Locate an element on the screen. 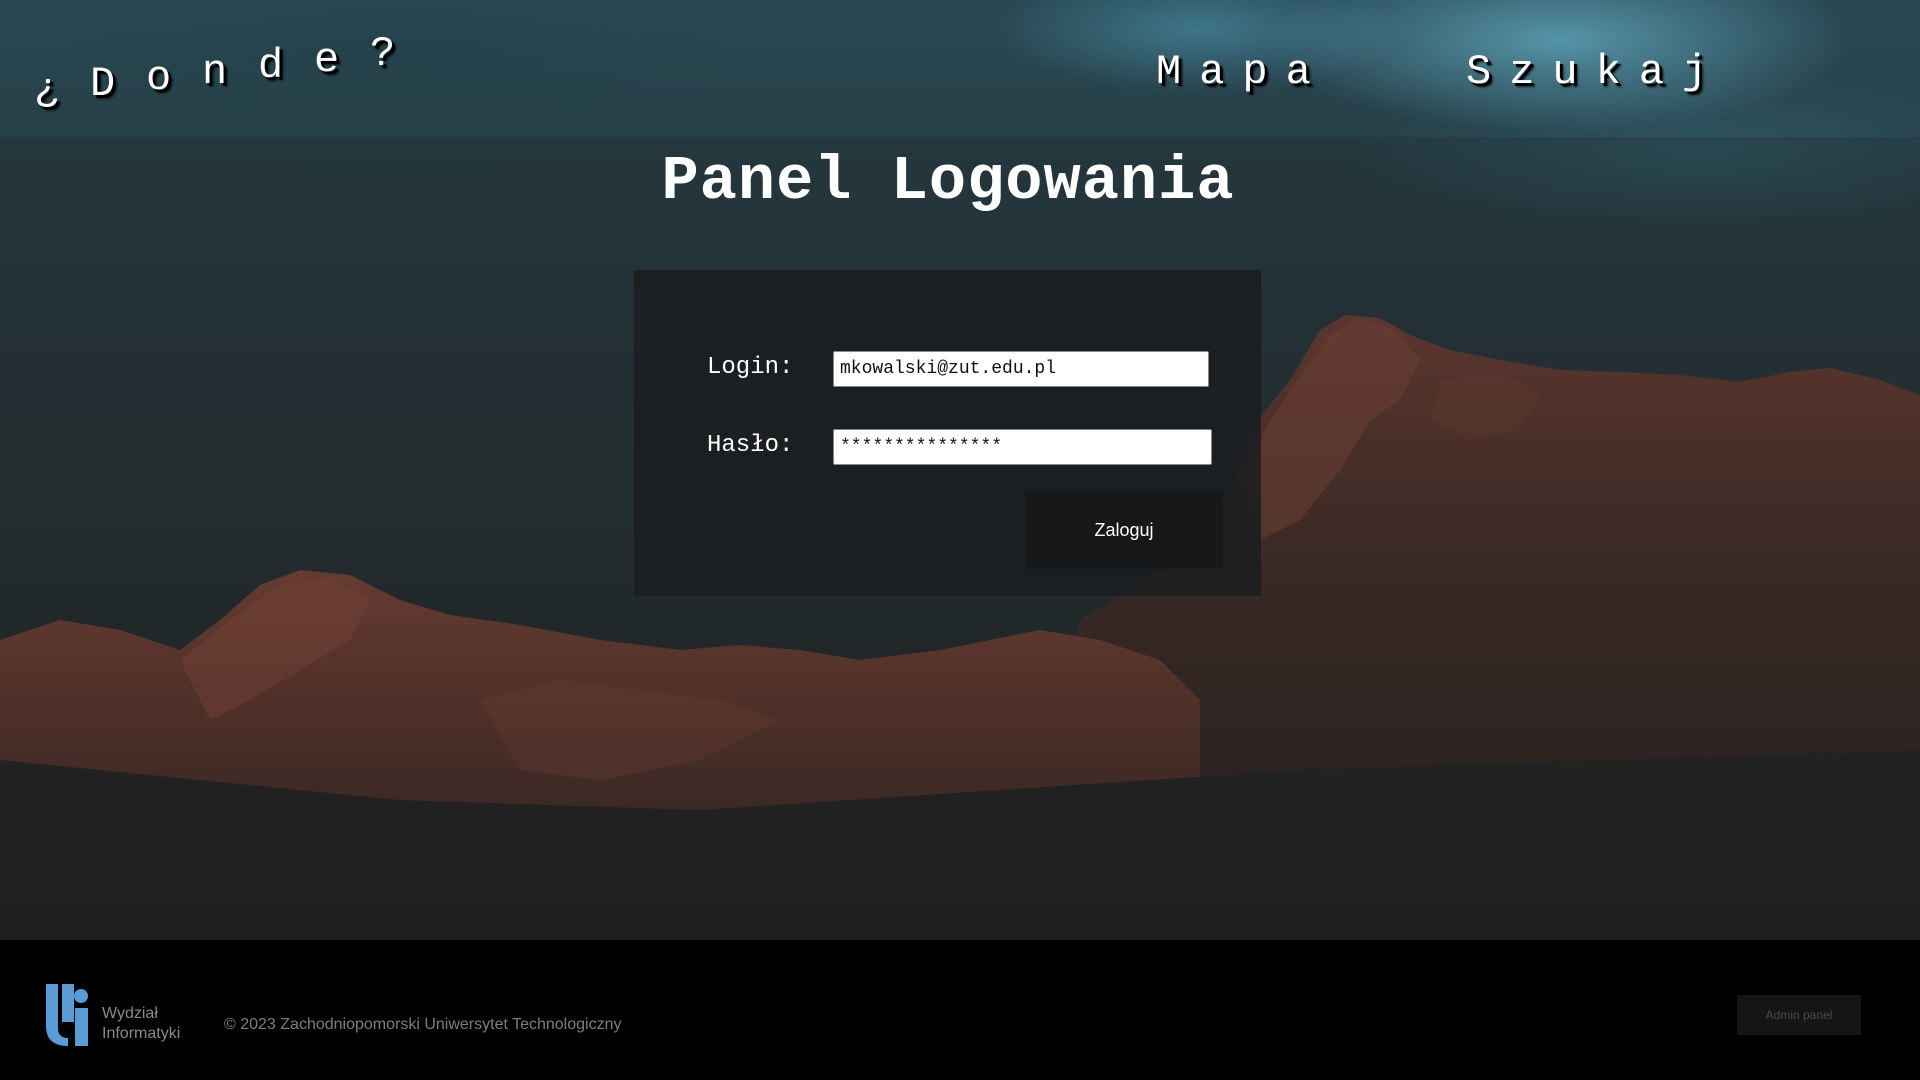 The height and width of the screenshot is (1080, 1920). faculty-logo-line2: Informatyki is located at coordinates (141, 1033).